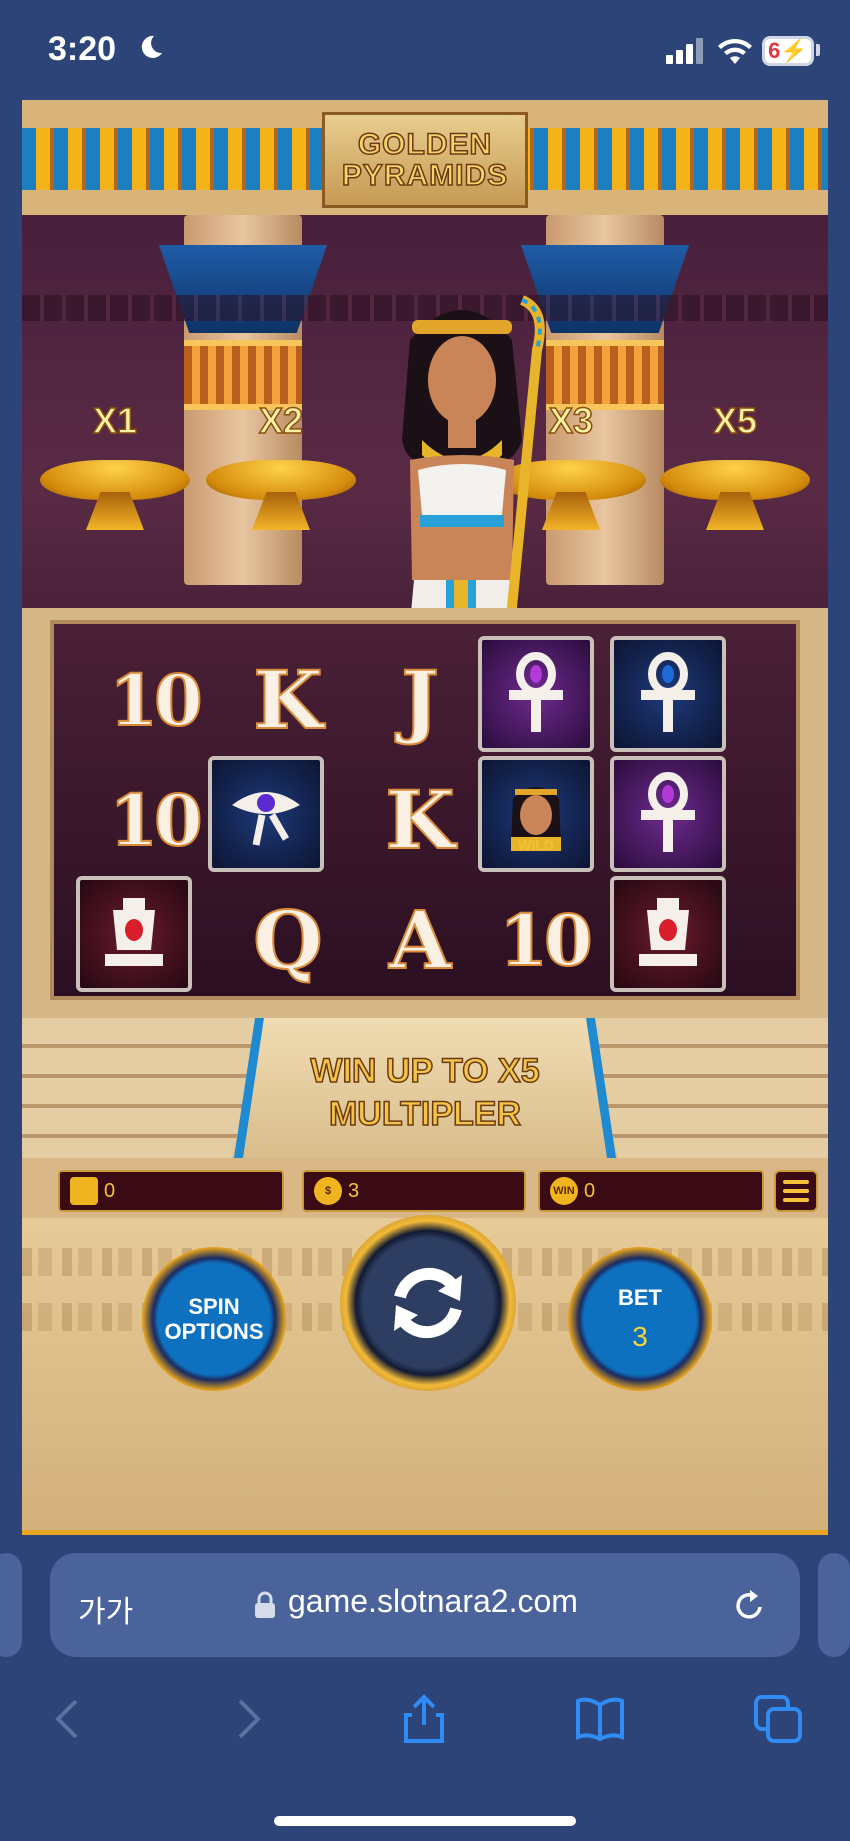 This screenshot has width=850, height=1841. Describe the element at coordinates (425, 144) in the screenshot. I see `logo-line1: GOLDEN` at that location.